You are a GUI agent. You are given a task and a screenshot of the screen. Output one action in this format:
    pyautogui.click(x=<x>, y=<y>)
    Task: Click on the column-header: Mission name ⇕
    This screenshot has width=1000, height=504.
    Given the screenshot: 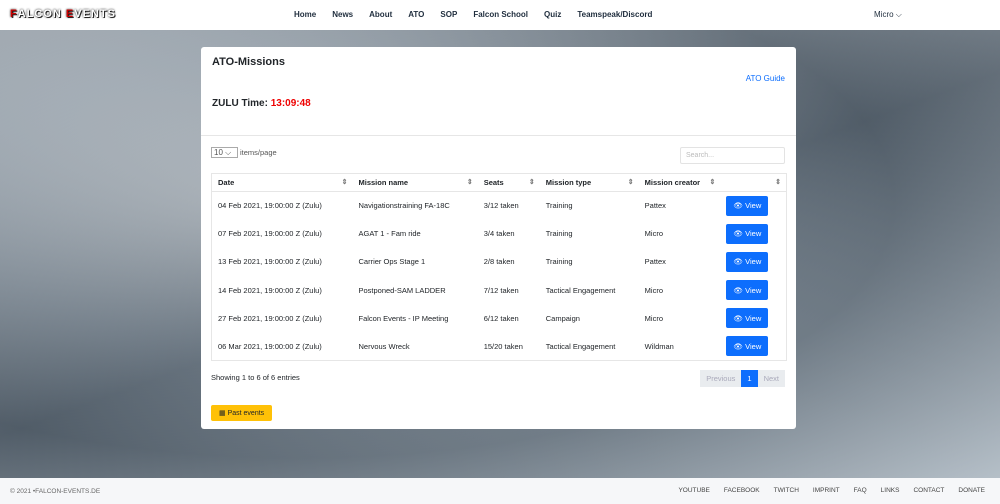 What is the action you would take?
    pyautogui.click(x=415, y=182)
    